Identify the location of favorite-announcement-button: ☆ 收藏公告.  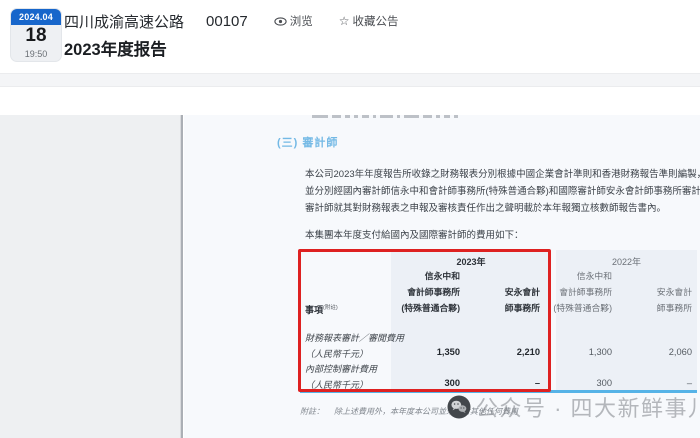
(369, 21).